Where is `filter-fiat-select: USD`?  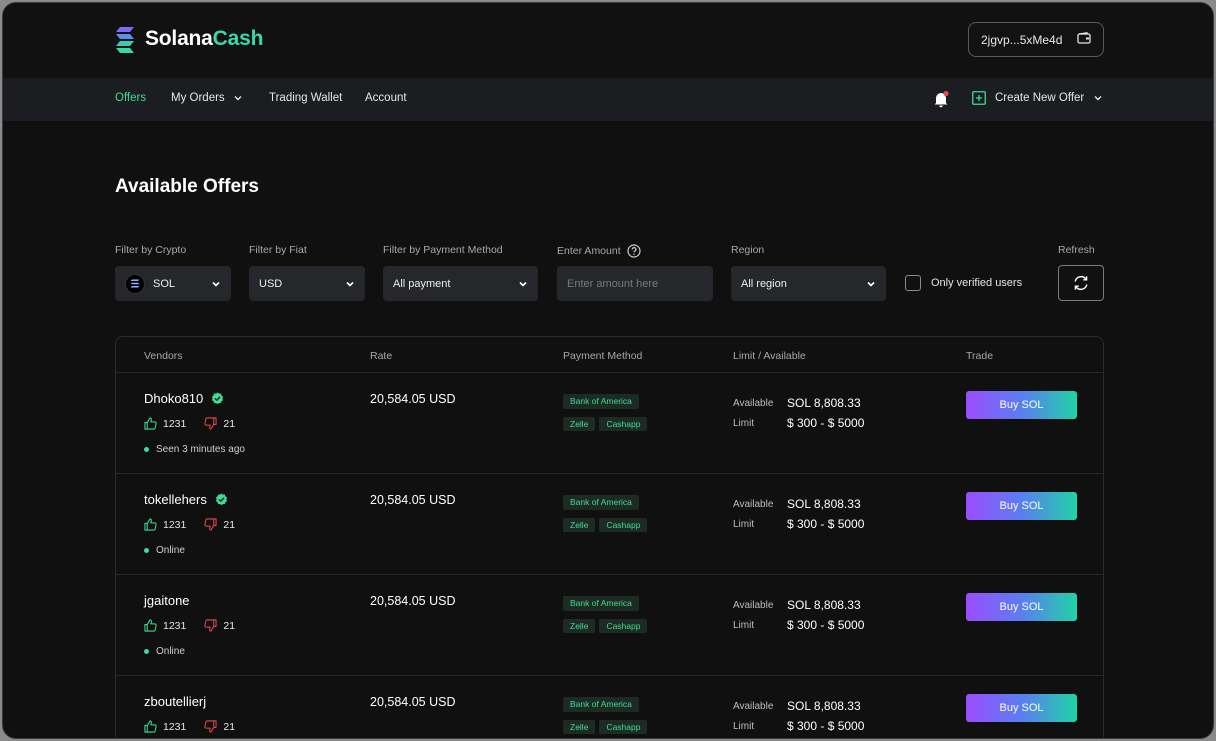 filter-fiat-select: USD is located at coordinates (307, 283).